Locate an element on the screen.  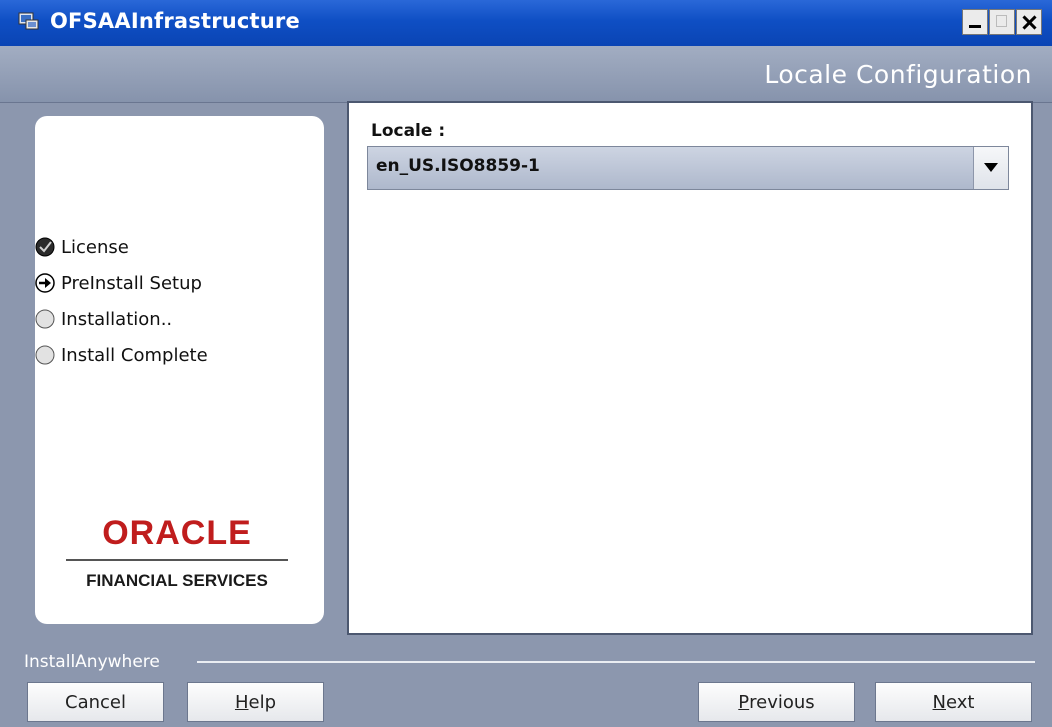
cancel-button-label: Cancel is located at coordinates (95, 702).